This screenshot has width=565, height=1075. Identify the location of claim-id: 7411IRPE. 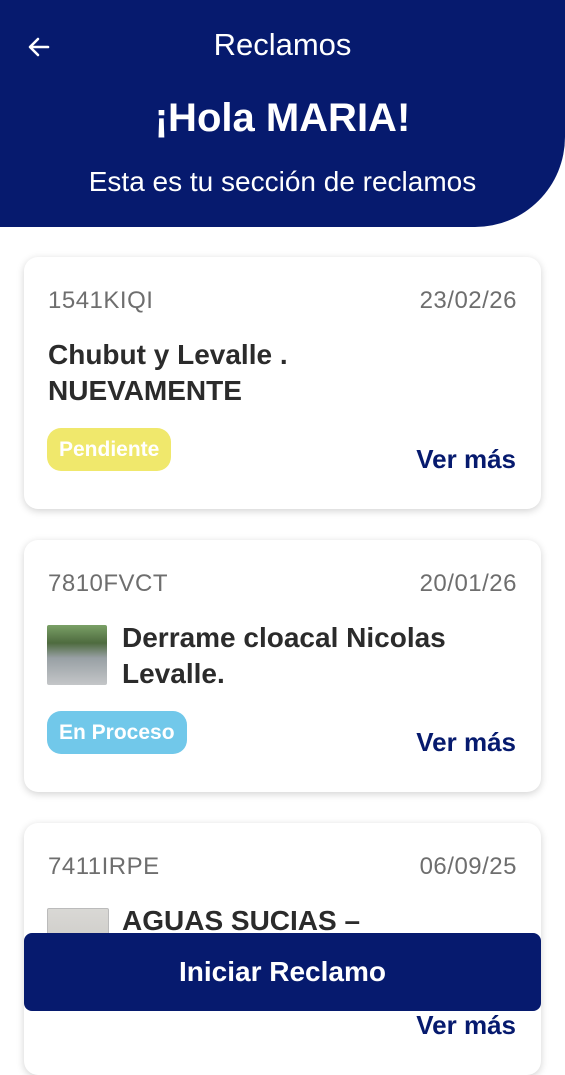
(104, 866).